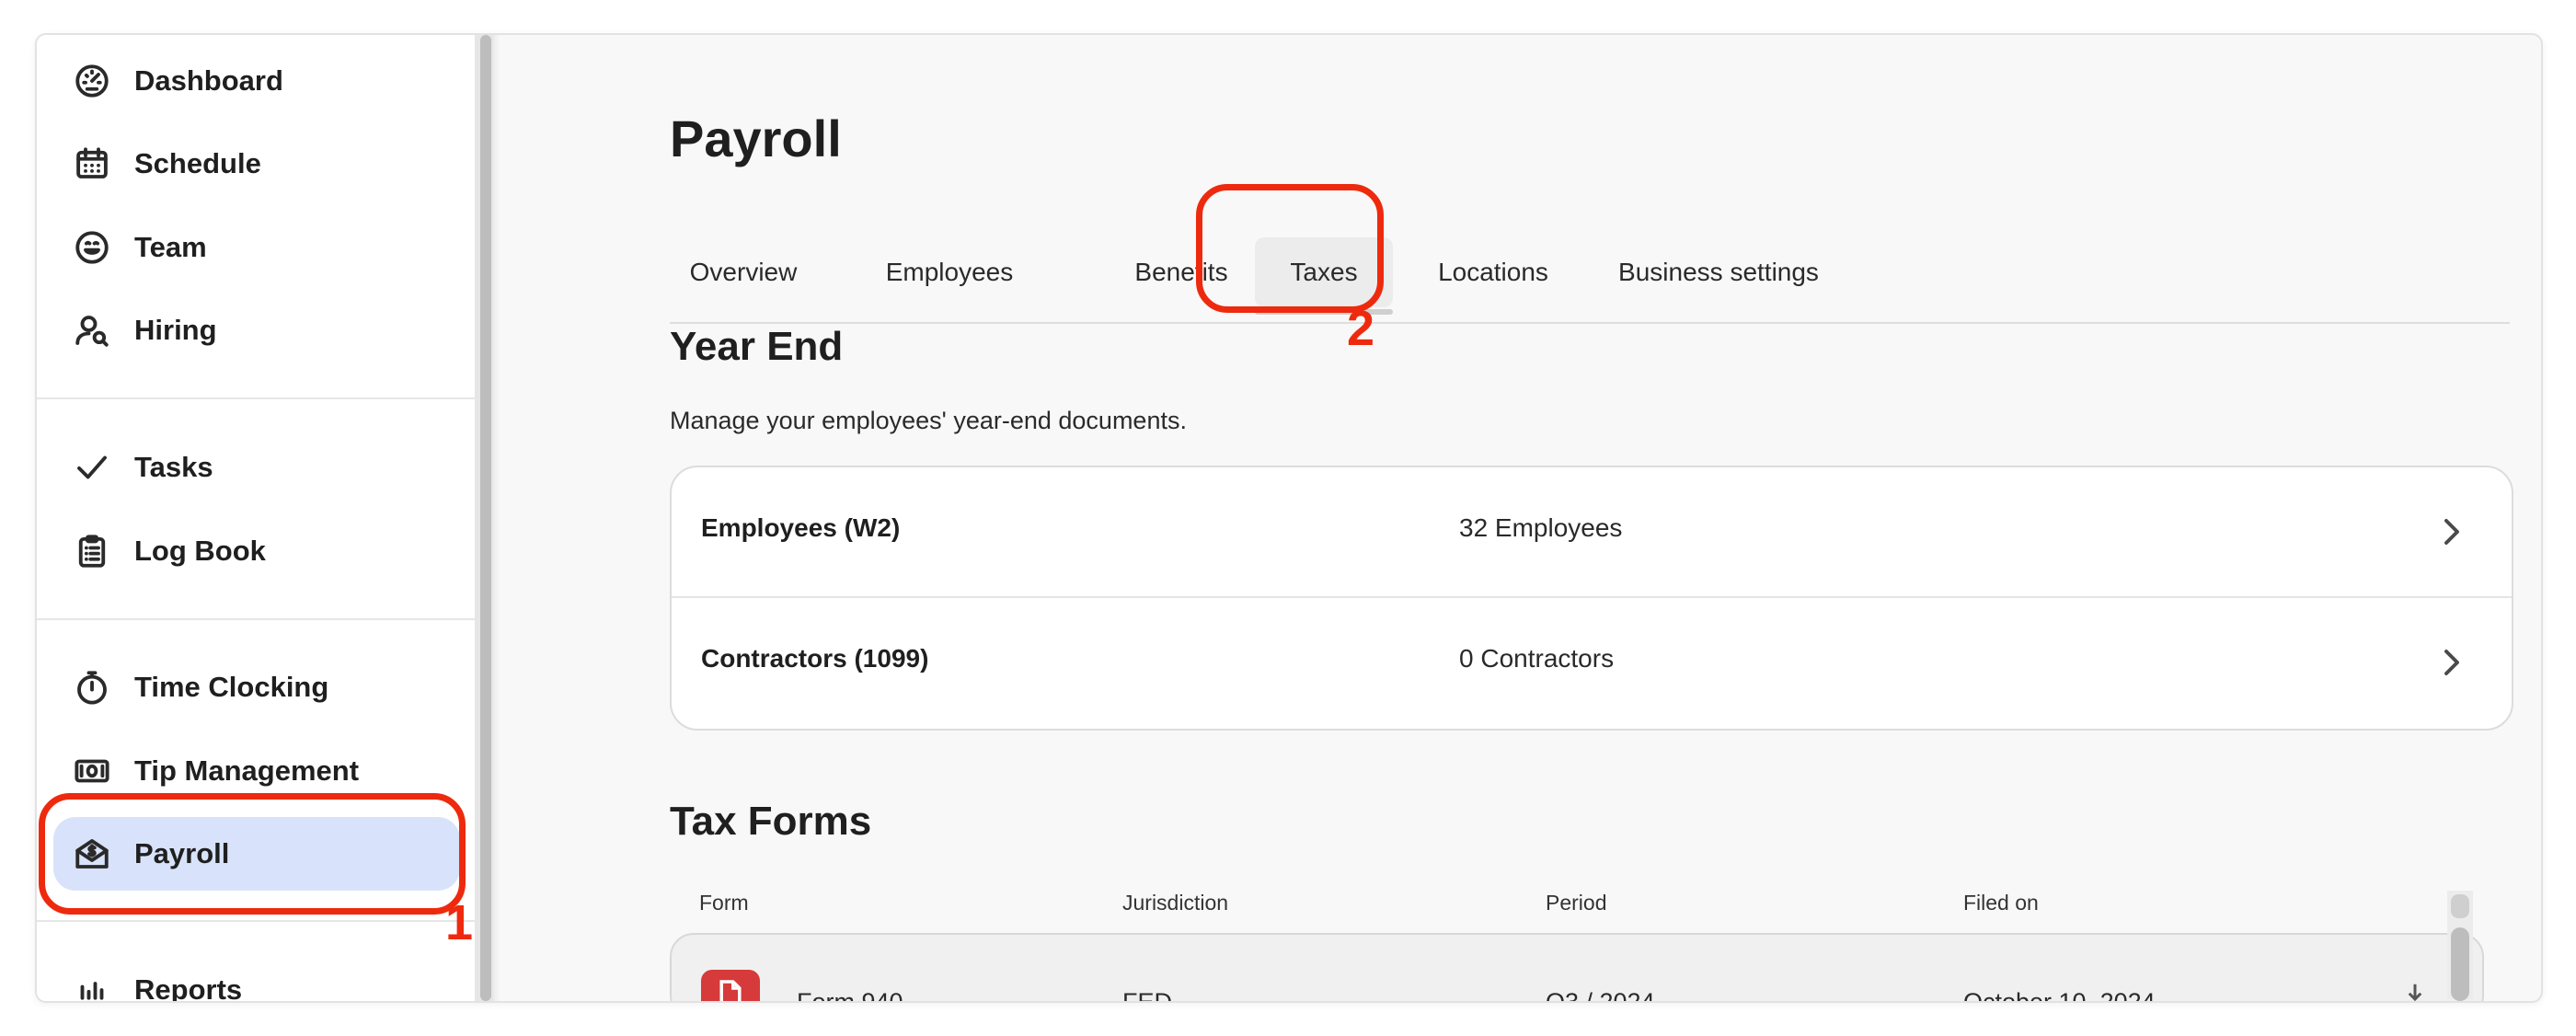  What do you see at coordinates (92, 164) in the screenshot?
I see `calendar-icon` at bounding box center [92, 164].